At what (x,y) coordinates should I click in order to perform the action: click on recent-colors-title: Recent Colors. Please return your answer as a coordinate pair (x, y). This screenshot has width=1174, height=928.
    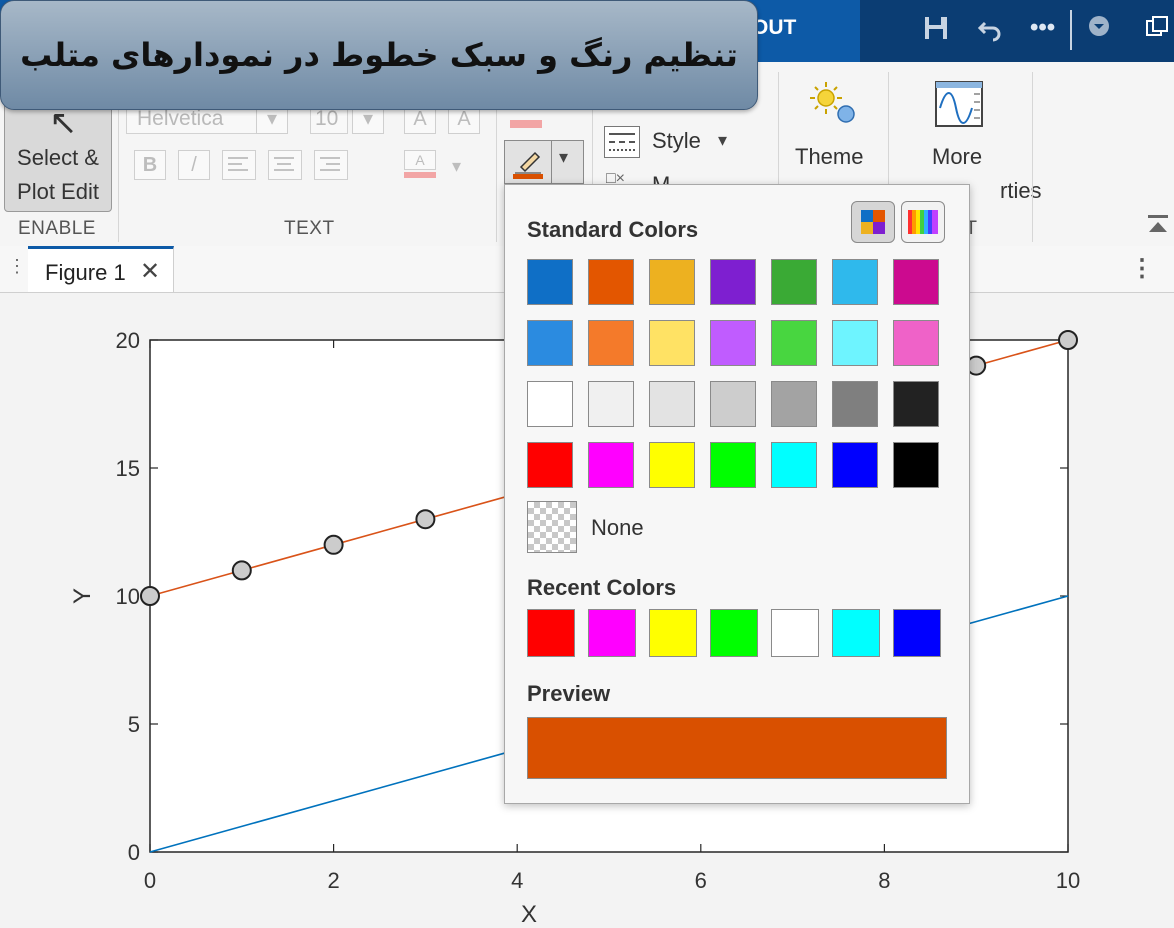
    Looking at the image, I should click on (602, 587).